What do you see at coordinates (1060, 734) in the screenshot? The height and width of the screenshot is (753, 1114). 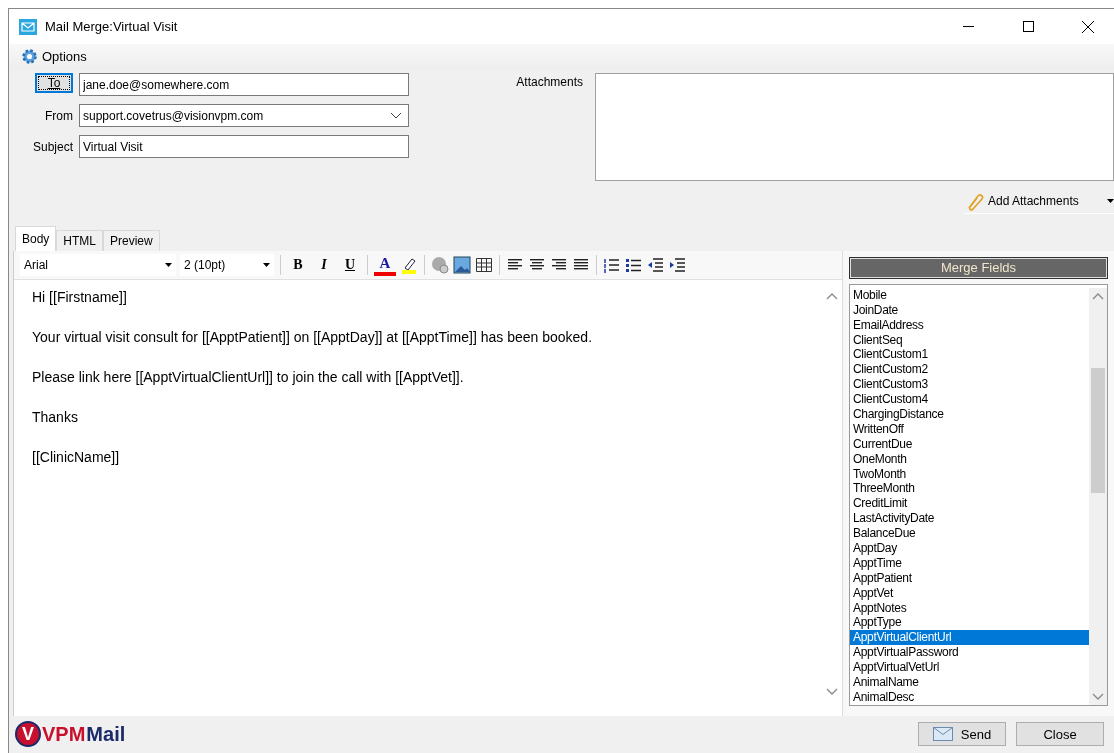 I see `close-button: Close` at bounding box center [1060, 734].